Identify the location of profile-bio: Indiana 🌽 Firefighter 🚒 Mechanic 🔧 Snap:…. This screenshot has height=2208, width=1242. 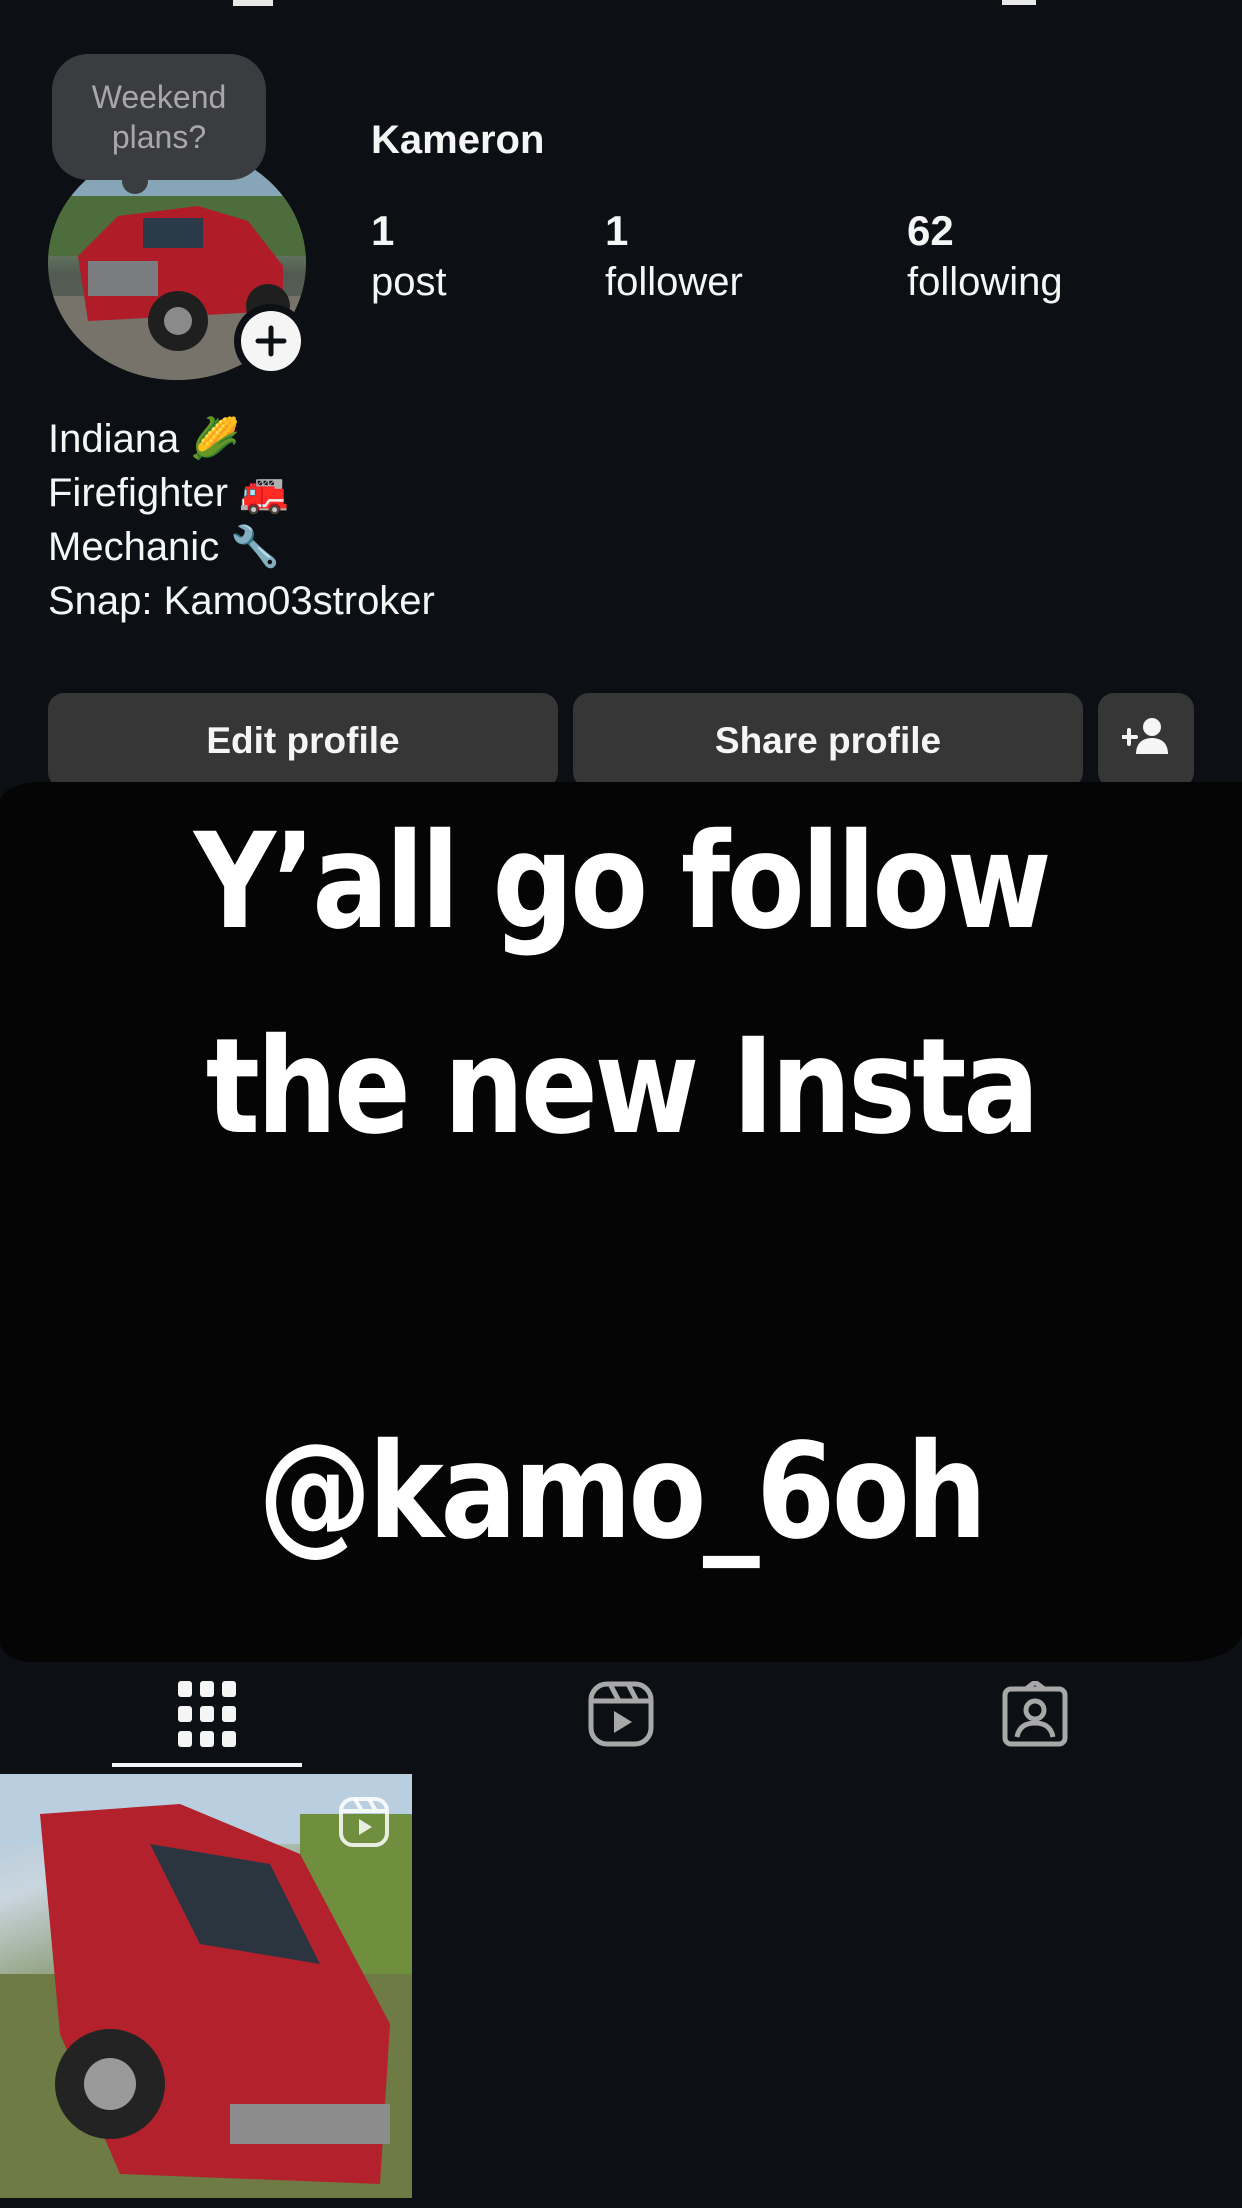
(241, 520).